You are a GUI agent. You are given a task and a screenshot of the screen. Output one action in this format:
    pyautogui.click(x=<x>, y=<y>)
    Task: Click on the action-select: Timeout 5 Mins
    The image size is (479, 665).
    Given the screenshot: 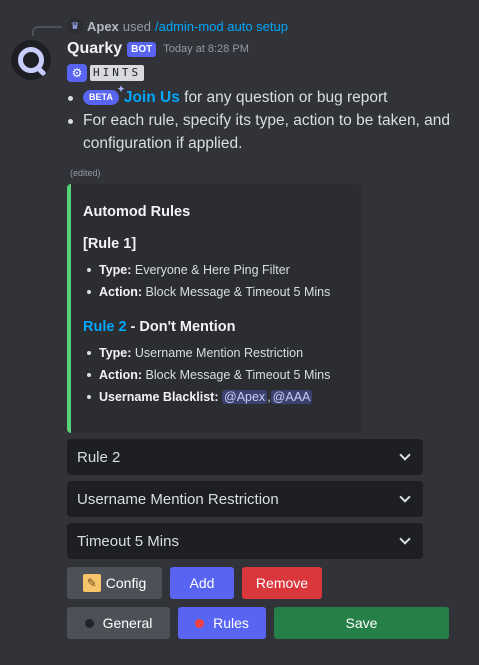 What is the action you would take?
    pyautogui.click(x=245, y=541)
    